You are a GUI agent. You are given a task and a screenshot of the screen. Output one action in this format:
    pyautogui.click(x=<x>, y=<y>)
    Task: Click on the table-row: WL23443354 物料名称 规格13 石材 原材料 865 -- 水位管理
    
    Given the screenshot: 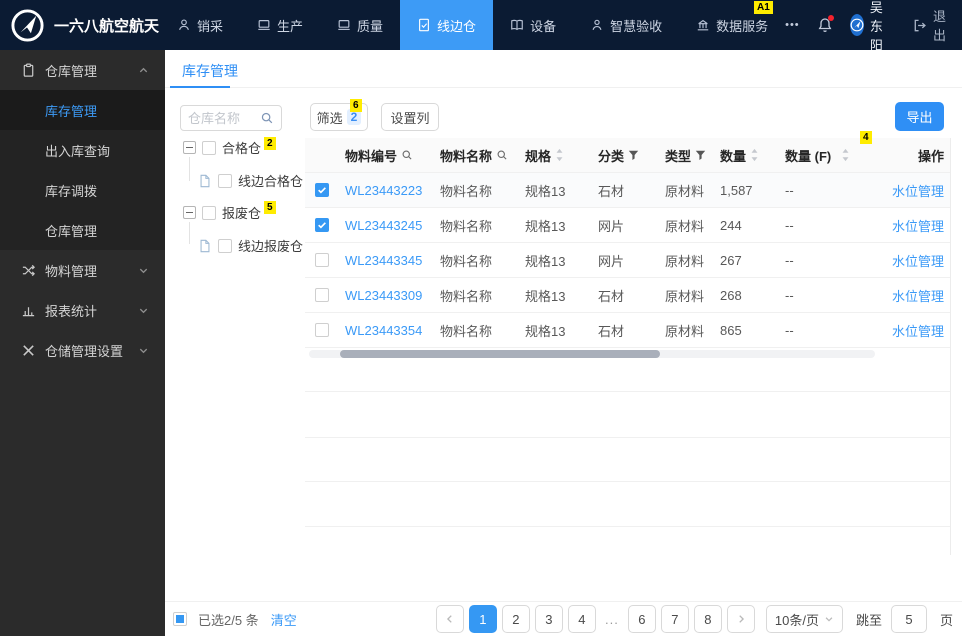 What is the action you would take?
    pyautogui.click(x=627, y=330)
    